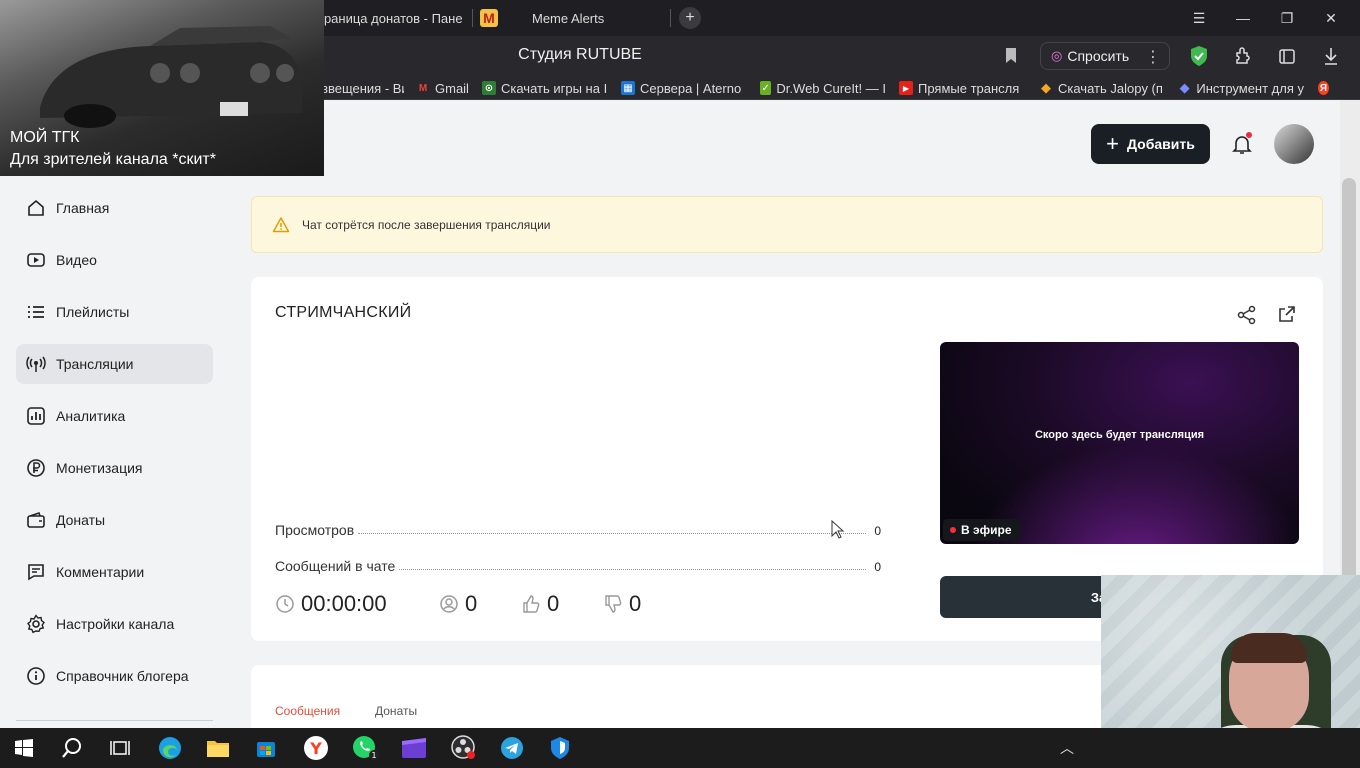 This screenshot has width=1360, height=768. Describe the element at coordinates (560, 748) in the screenshot. I see `defender-shield-icon` at that location.